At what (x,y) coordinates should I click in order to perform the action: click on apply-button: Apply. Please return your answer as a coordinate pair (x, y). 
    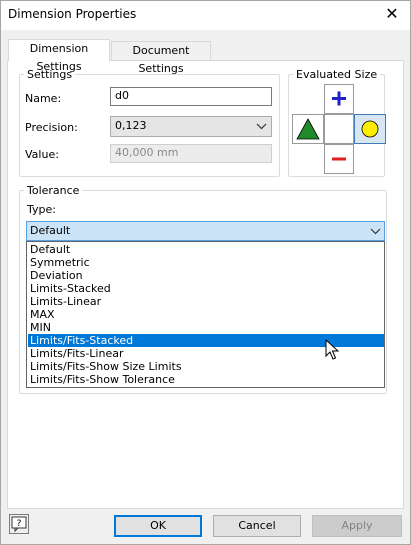
    Looking at the image, I should click on (357, 526).